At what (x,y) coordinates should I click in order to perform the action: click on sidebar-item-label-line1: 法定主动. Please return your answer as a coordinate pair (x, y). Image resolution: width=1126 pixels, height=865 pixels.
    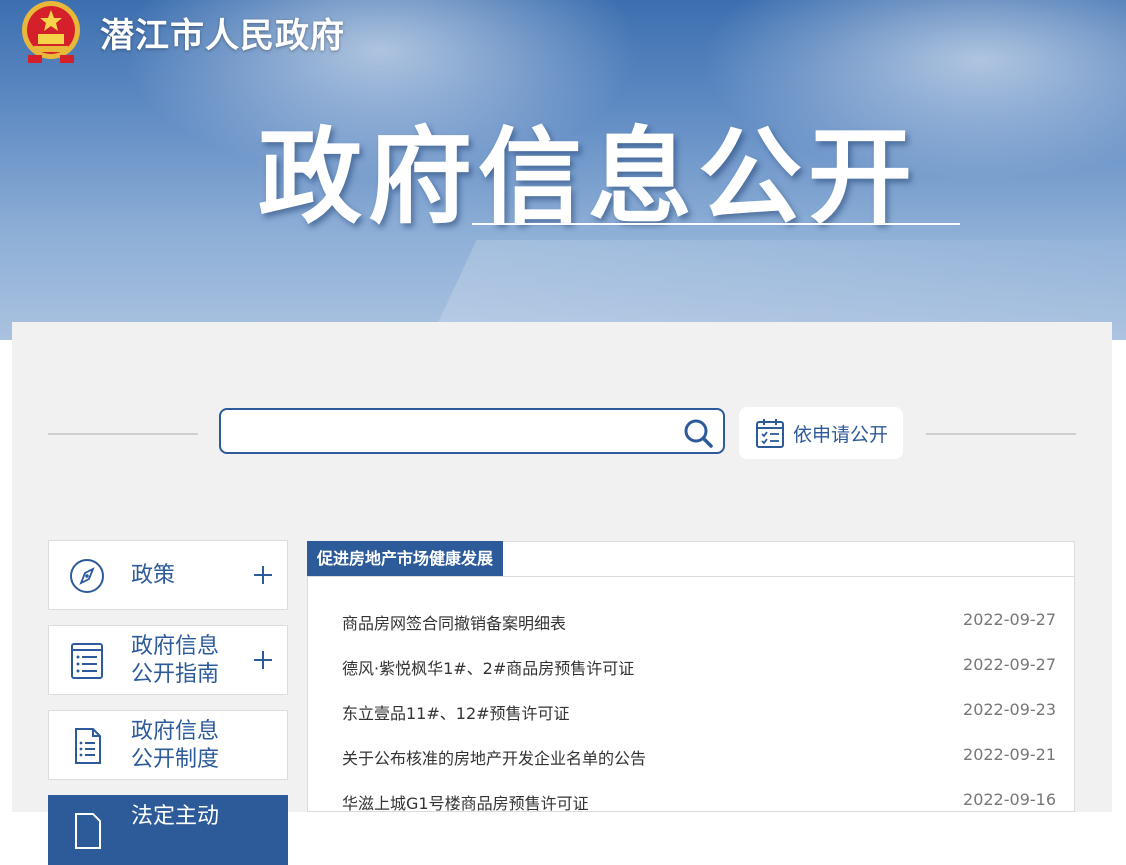
    Looking at the image, I should click on (175, 816).